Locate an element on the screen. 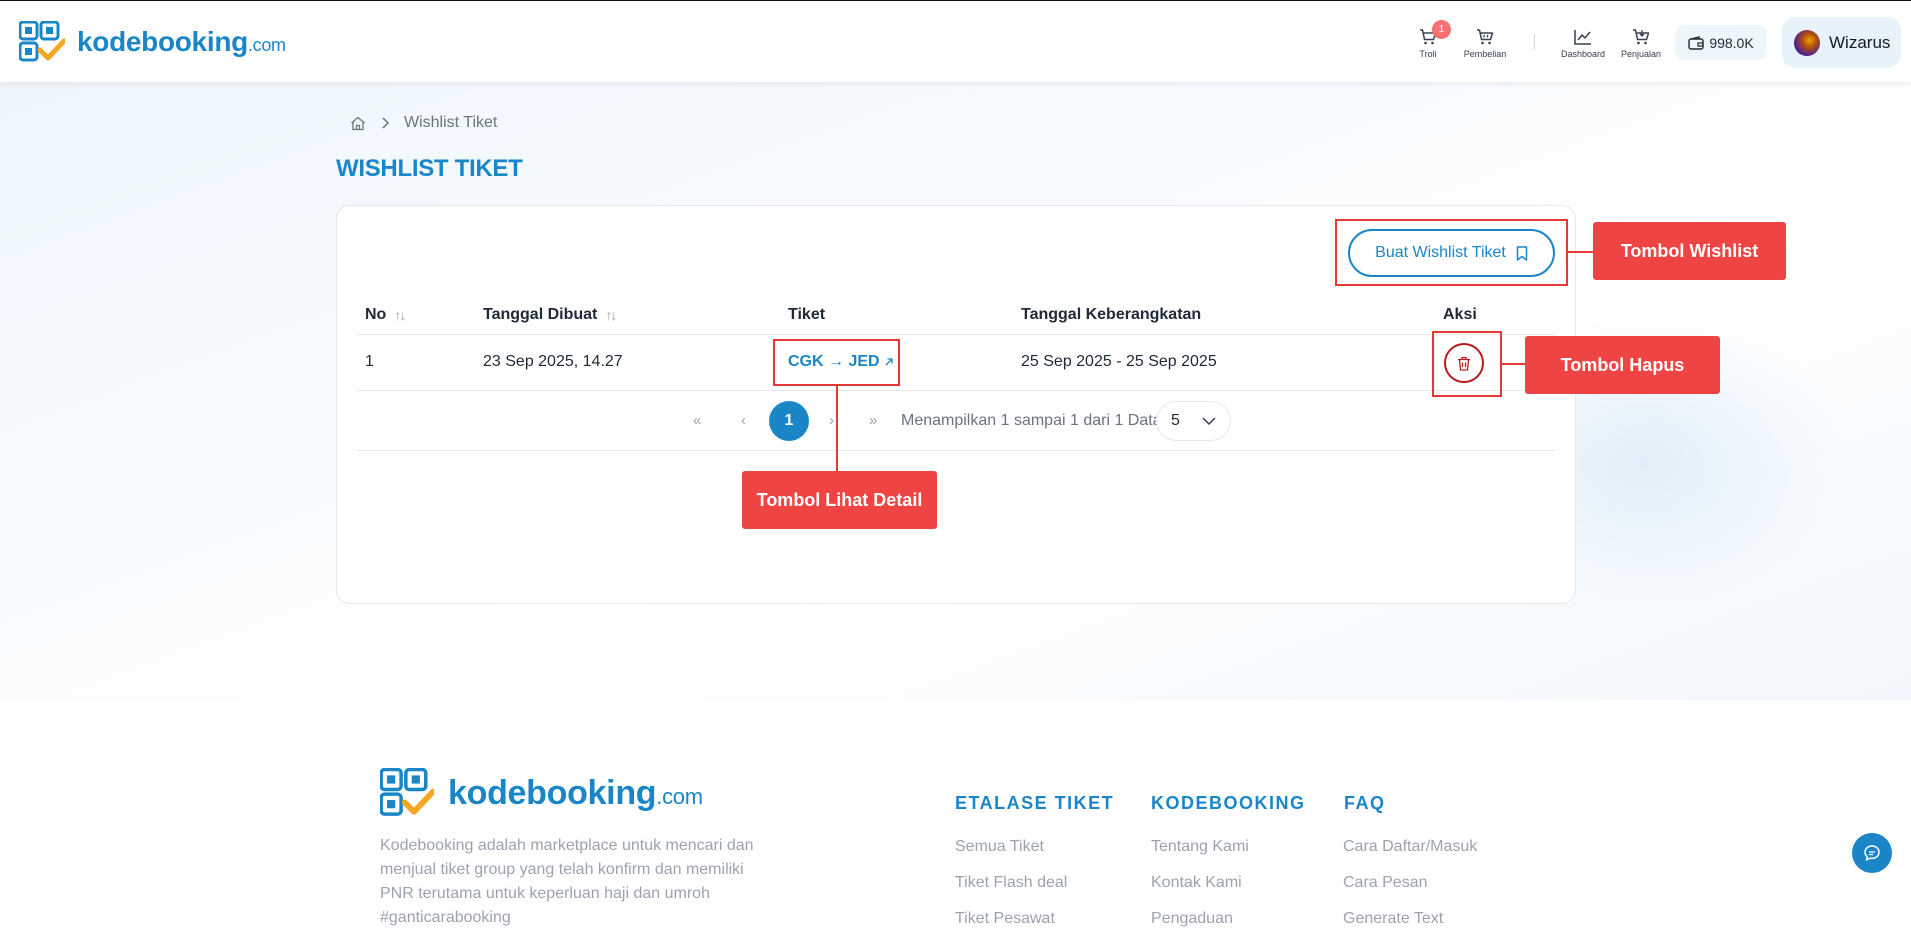 This screenshot has width=1911, height=950. sales-label: Penjualan is located at coordinates (1641, 54).